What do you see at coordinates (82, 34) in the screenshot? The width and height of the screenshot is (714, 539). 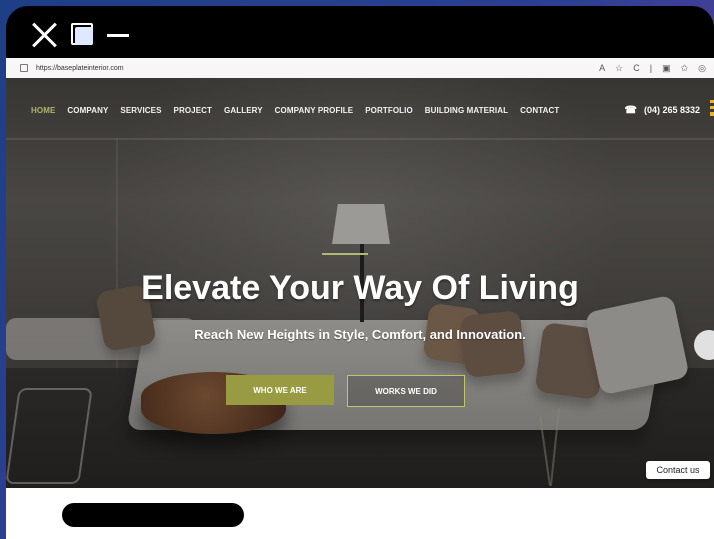 I see `window-switch-icon` at bounding box center [82, 34].